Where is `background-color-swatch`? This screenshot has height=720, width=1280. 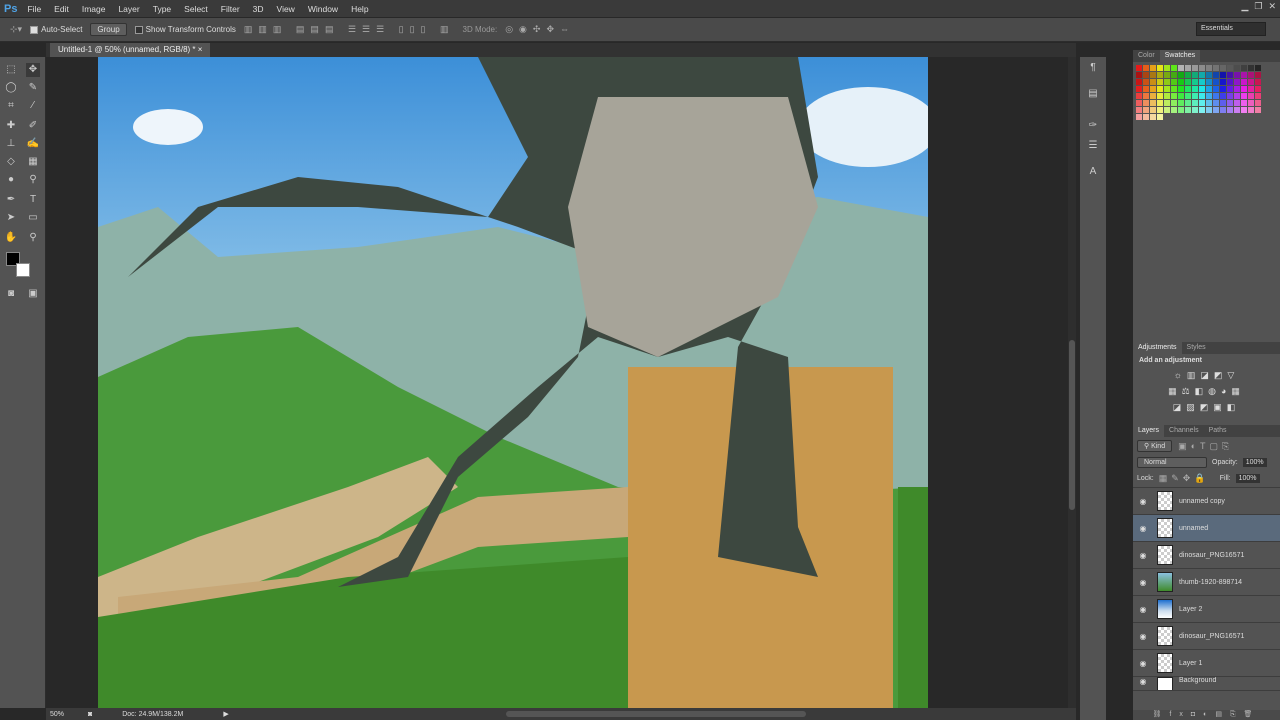
background-color-swatch is located at coordinates (23, 270).